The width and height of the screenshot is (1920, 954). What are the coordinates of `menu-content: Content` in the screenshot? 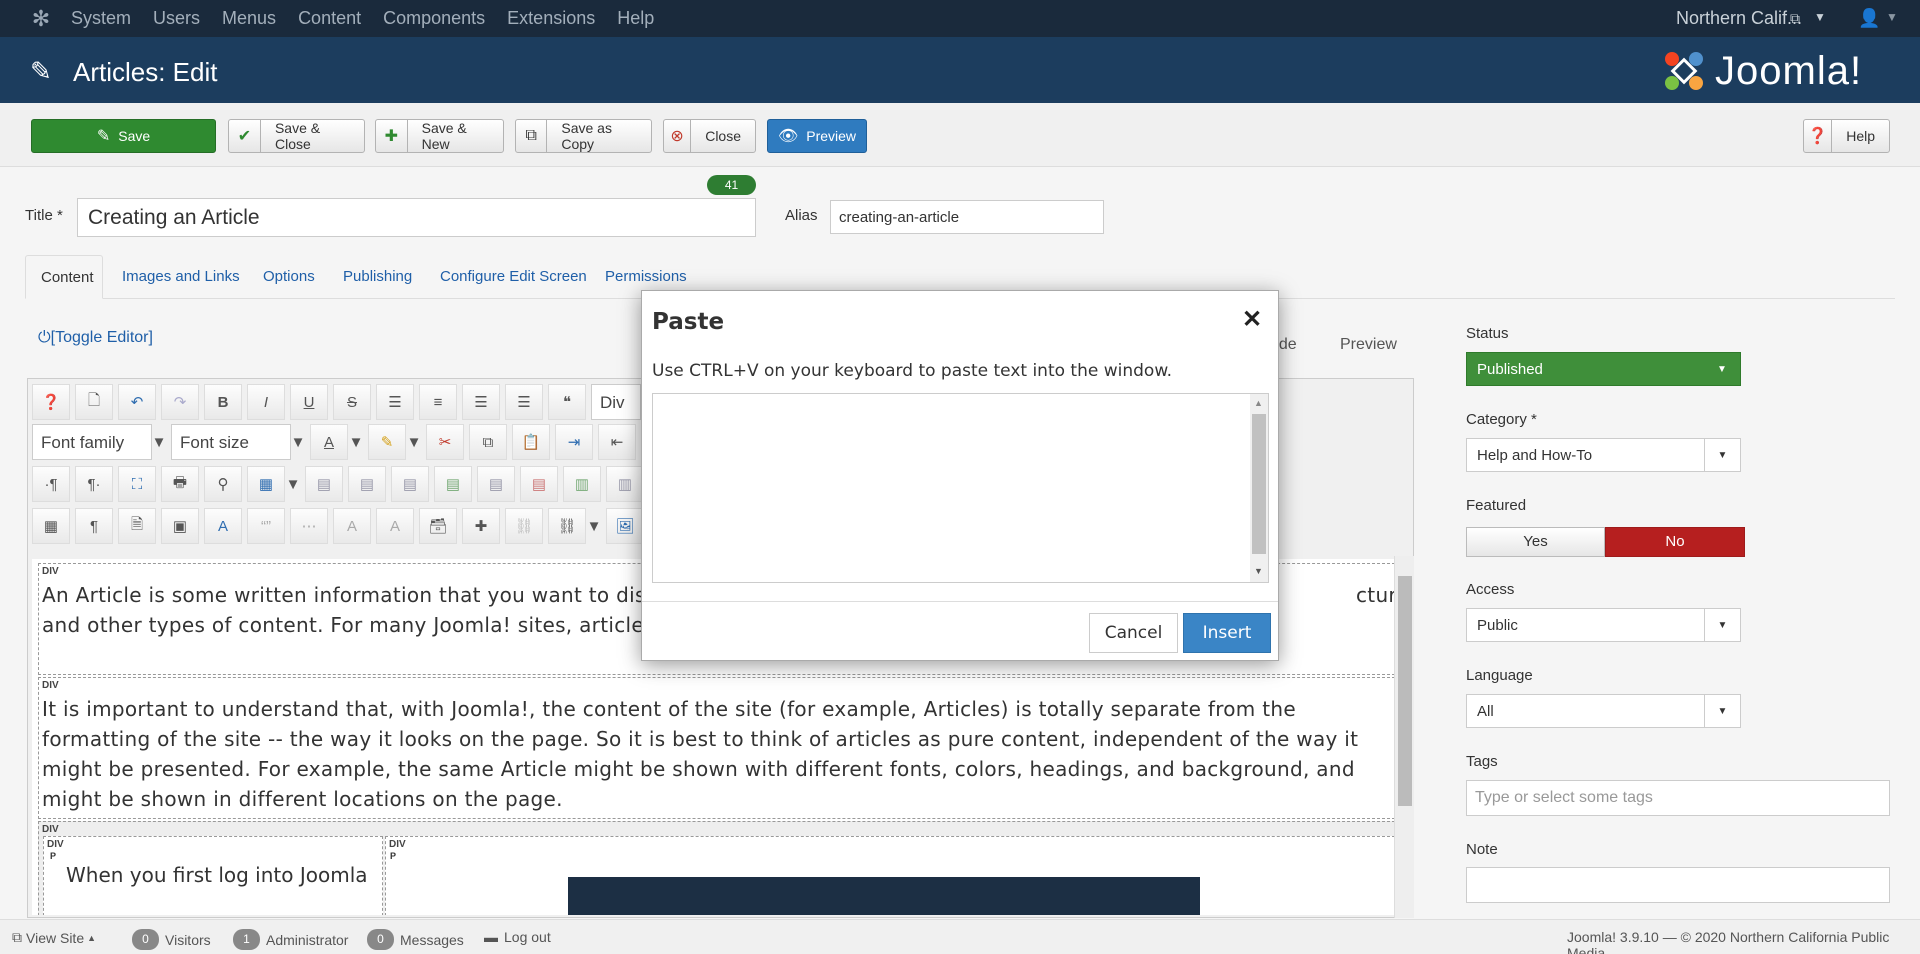 It's located at (329, 18).